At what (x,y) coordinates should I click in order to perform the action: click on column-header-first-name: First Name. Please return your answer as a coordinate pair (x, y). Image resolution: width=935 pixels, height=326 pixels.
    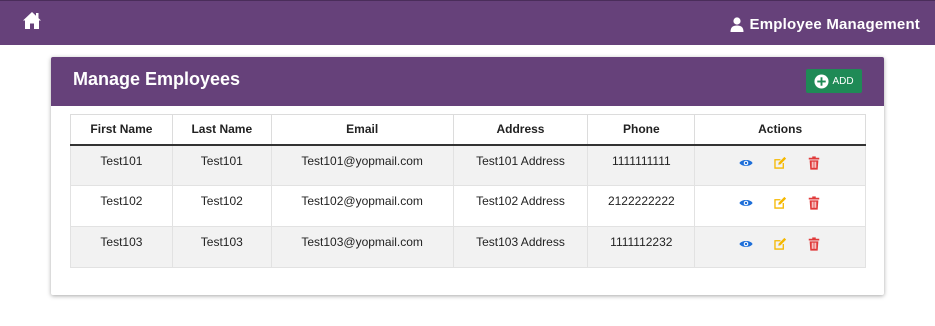
    Looking at the image, I should click on (121, 130).